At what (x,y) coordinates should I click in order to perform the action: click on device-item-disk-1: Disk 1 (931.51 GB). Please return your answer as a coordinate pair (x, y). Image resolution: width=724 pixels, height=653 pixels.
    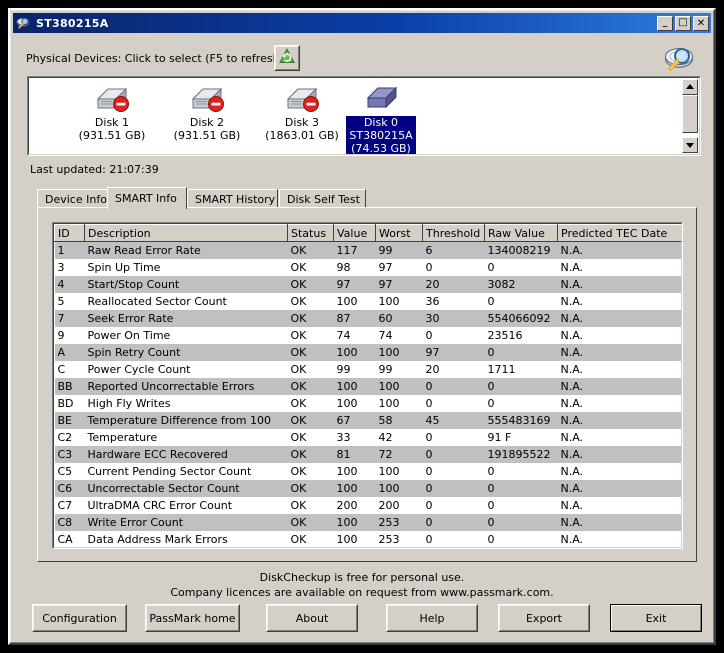
    Looking at the image, I should click on (112, 112).